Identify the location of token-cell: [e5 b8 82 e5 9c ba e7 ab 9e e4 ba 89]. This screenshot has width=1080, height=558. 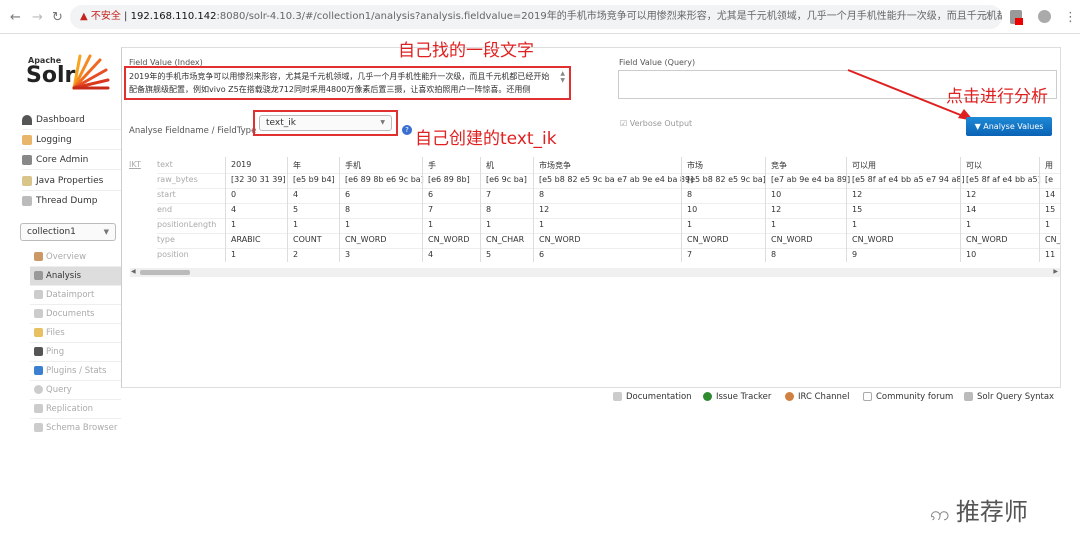
(616, 179).